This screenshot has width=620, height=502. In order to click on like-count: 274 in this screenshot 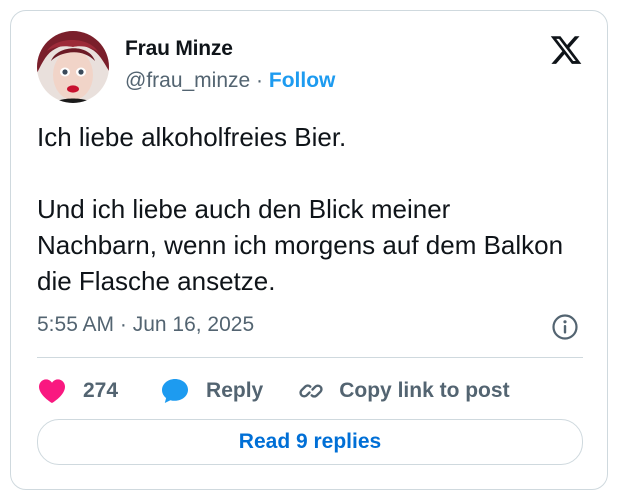, I will do `click(101, 390)`.